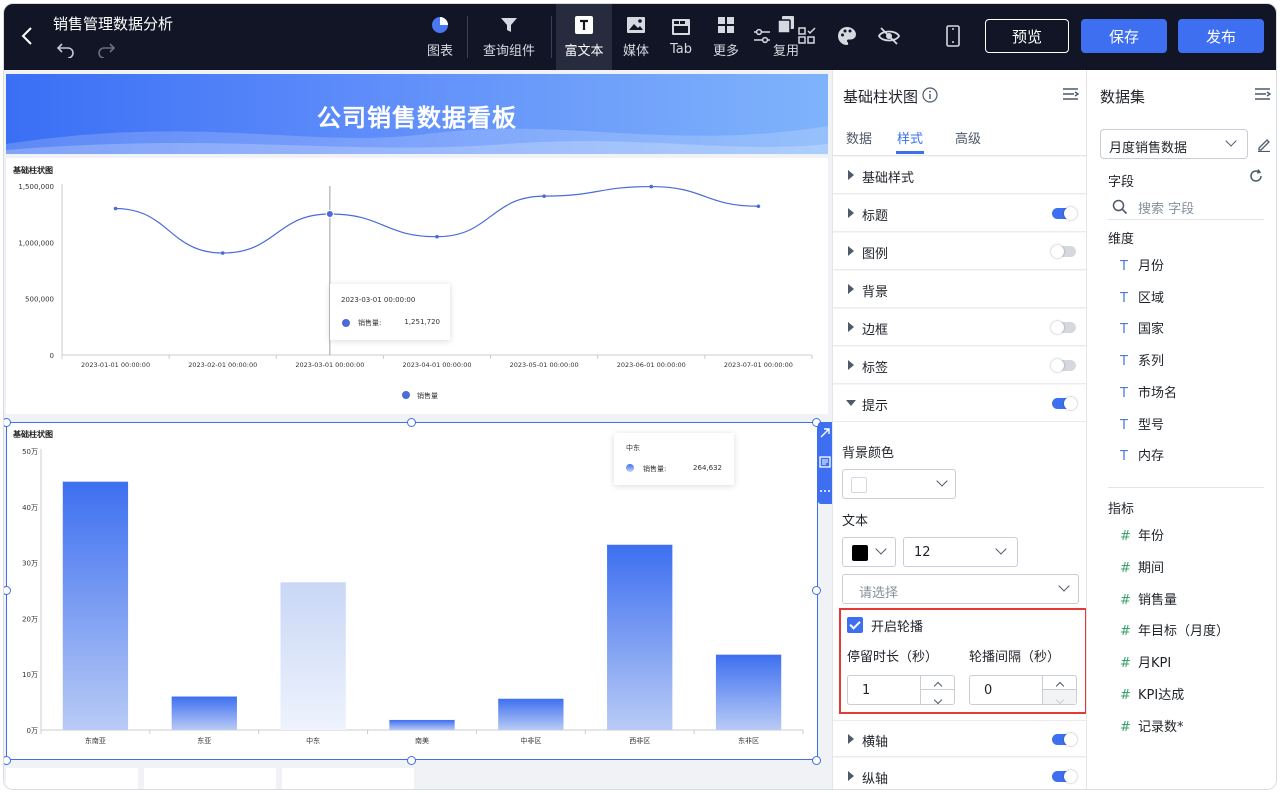 This screenshot has height=793, width=1280. What do you see at coordinates (1152, 725) in the screenshot?
I see `metric-field: # 记录数*` at bounding box center [1152, 725].